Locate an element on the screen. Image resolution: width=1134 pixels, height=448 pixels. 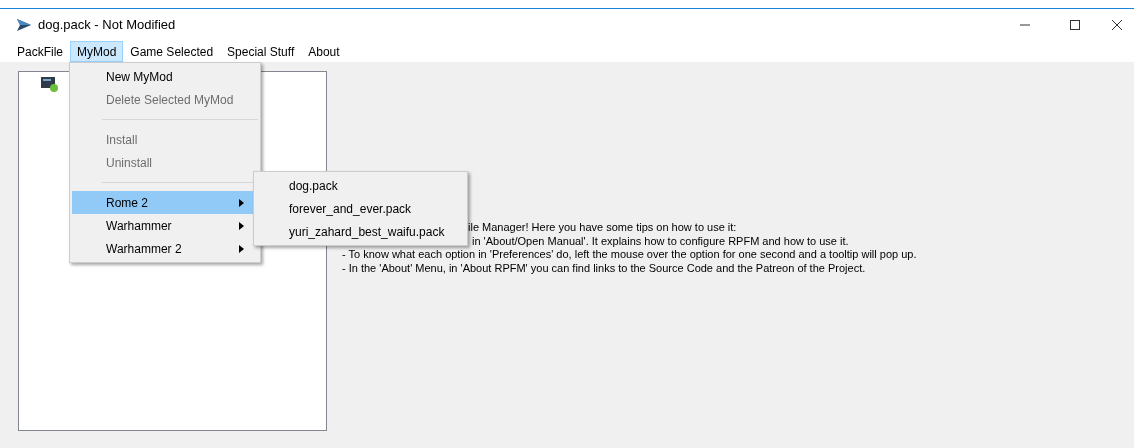
menu-bar-item: About is located at coordinates (324, 51).